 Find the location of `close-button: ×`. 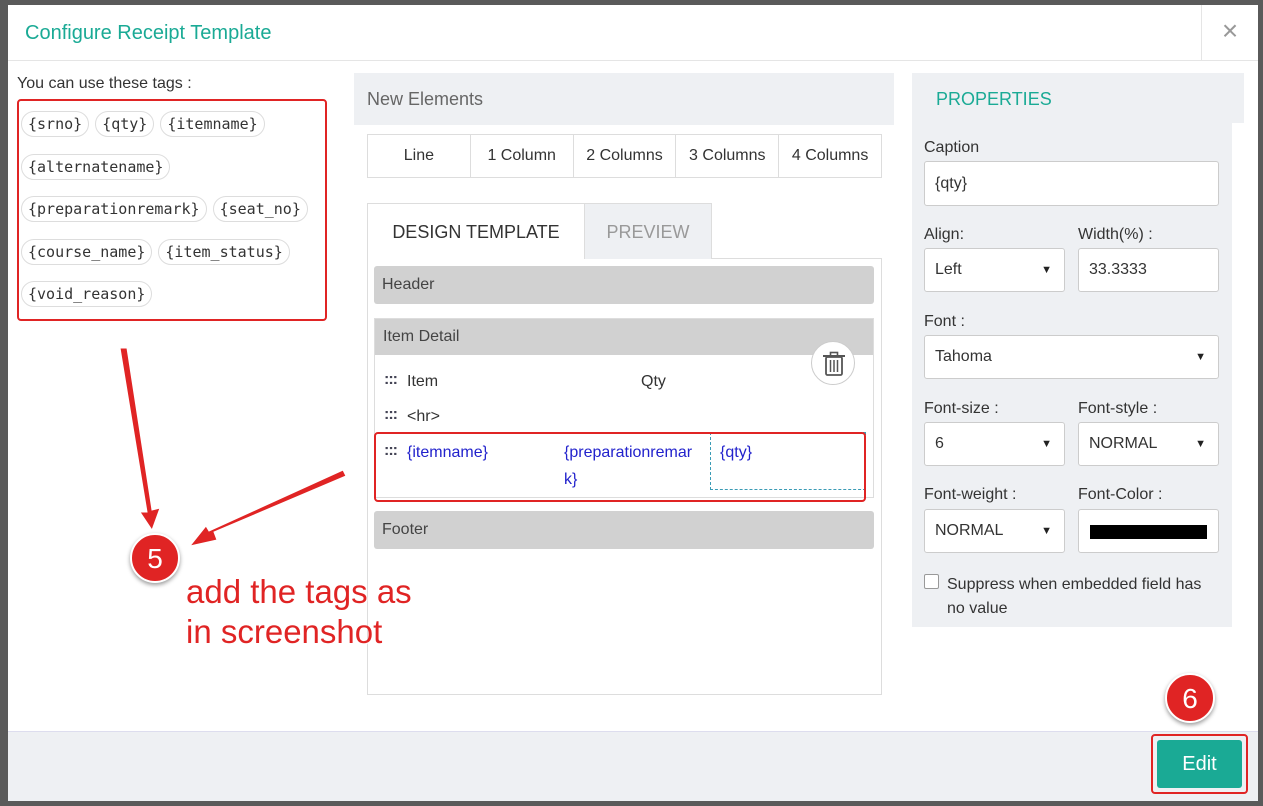

close-button: × is located at coordinates (1229, 33).